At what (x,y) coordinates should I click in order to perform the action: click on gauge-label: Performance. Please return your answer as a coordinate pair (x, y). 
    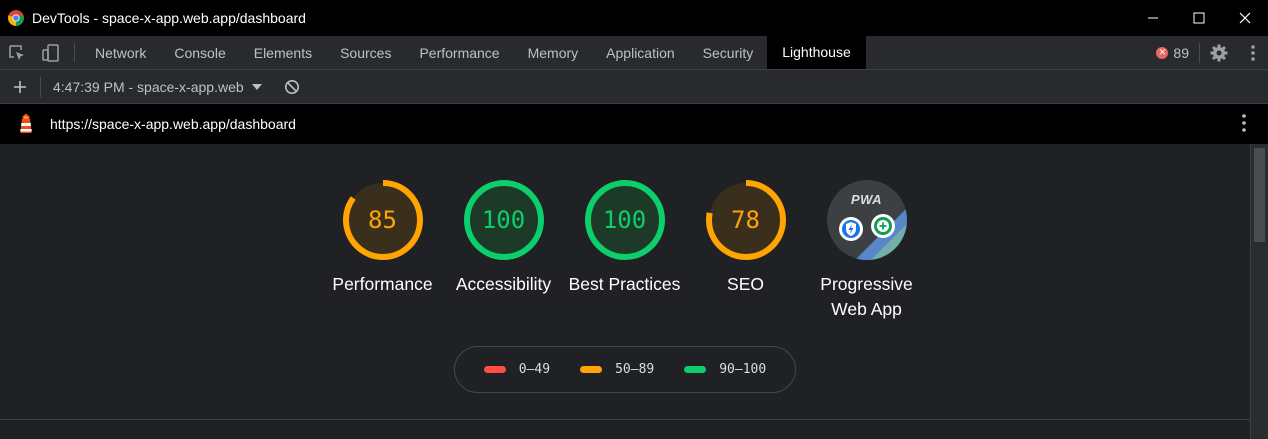
    Looking at the image, I should click on (382, 284).